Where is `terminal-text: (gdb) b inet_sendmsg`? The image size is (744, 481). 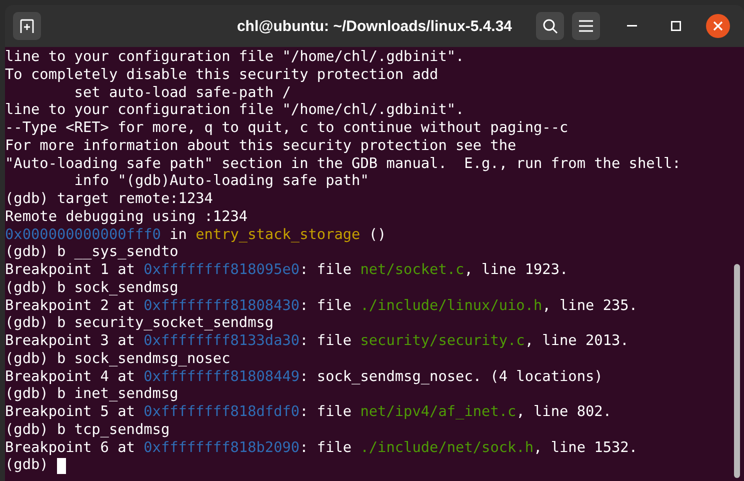
terminal-text: (gdb) b inet_sendmsg is located at coordinates (91, 395).